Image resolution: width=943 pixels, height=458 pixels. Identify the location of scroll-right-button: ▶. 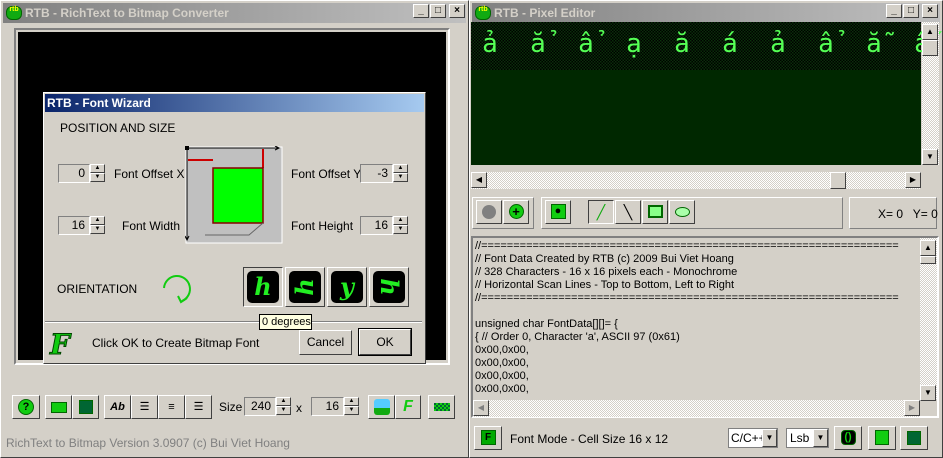
(913, 180).